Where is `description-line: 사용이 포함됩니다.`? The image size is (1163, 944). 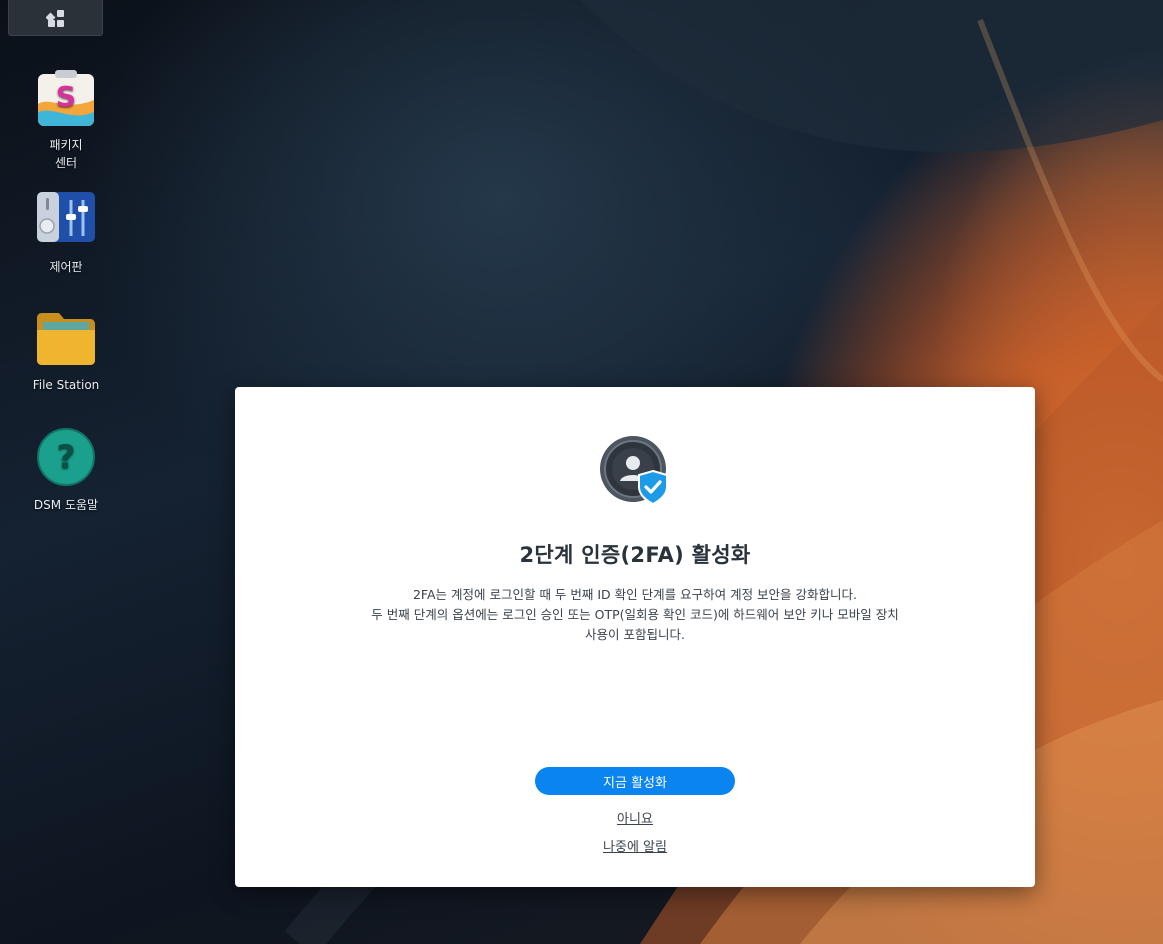
description-line: 사용이 포함됩니다. is located at coordinates (635, 634).